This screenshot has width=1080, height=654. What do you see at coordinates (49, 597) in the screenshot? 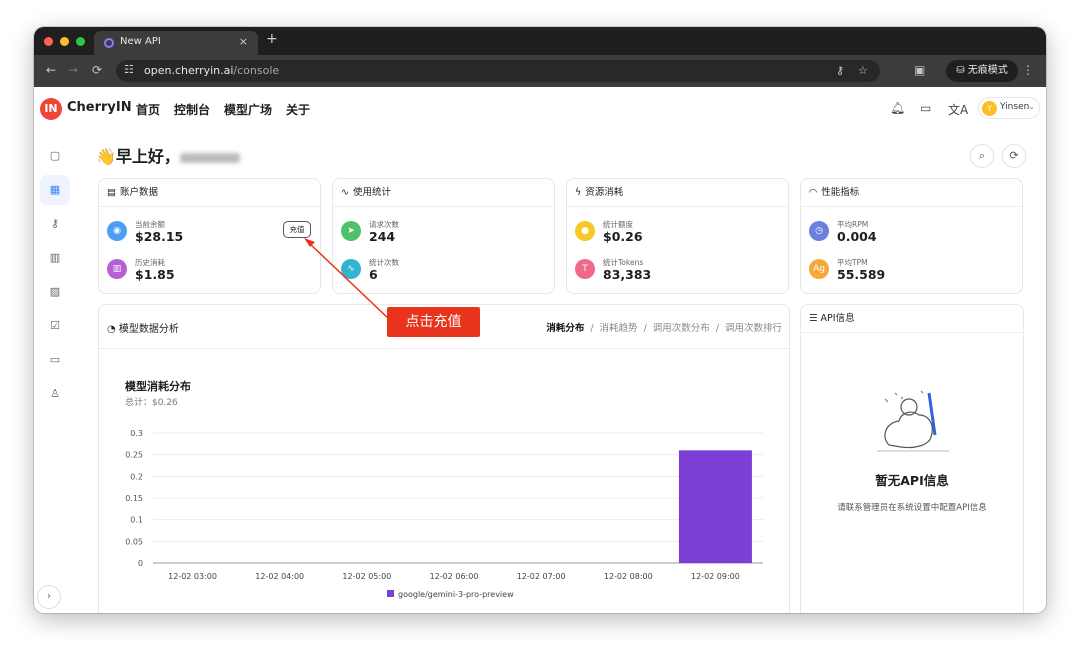
I see `sidebar-expand-chevron-icon: ›` at bounding box center [49, 597].